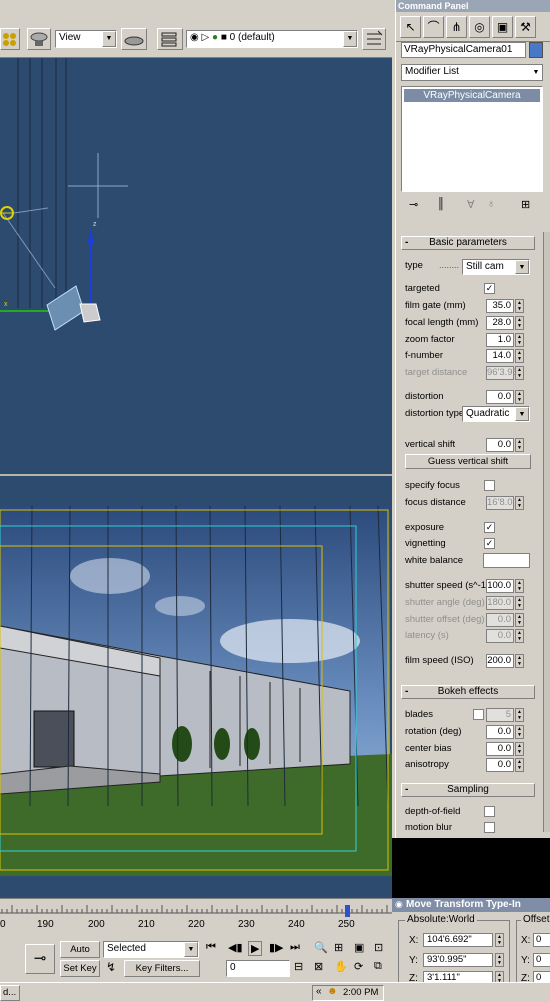 The height and width of the screenshot is (1002, 550). Describe the element at coordinates (503, 373) in the screenshot. I see `target-distance-spinner: 96'3.95"` at that location.